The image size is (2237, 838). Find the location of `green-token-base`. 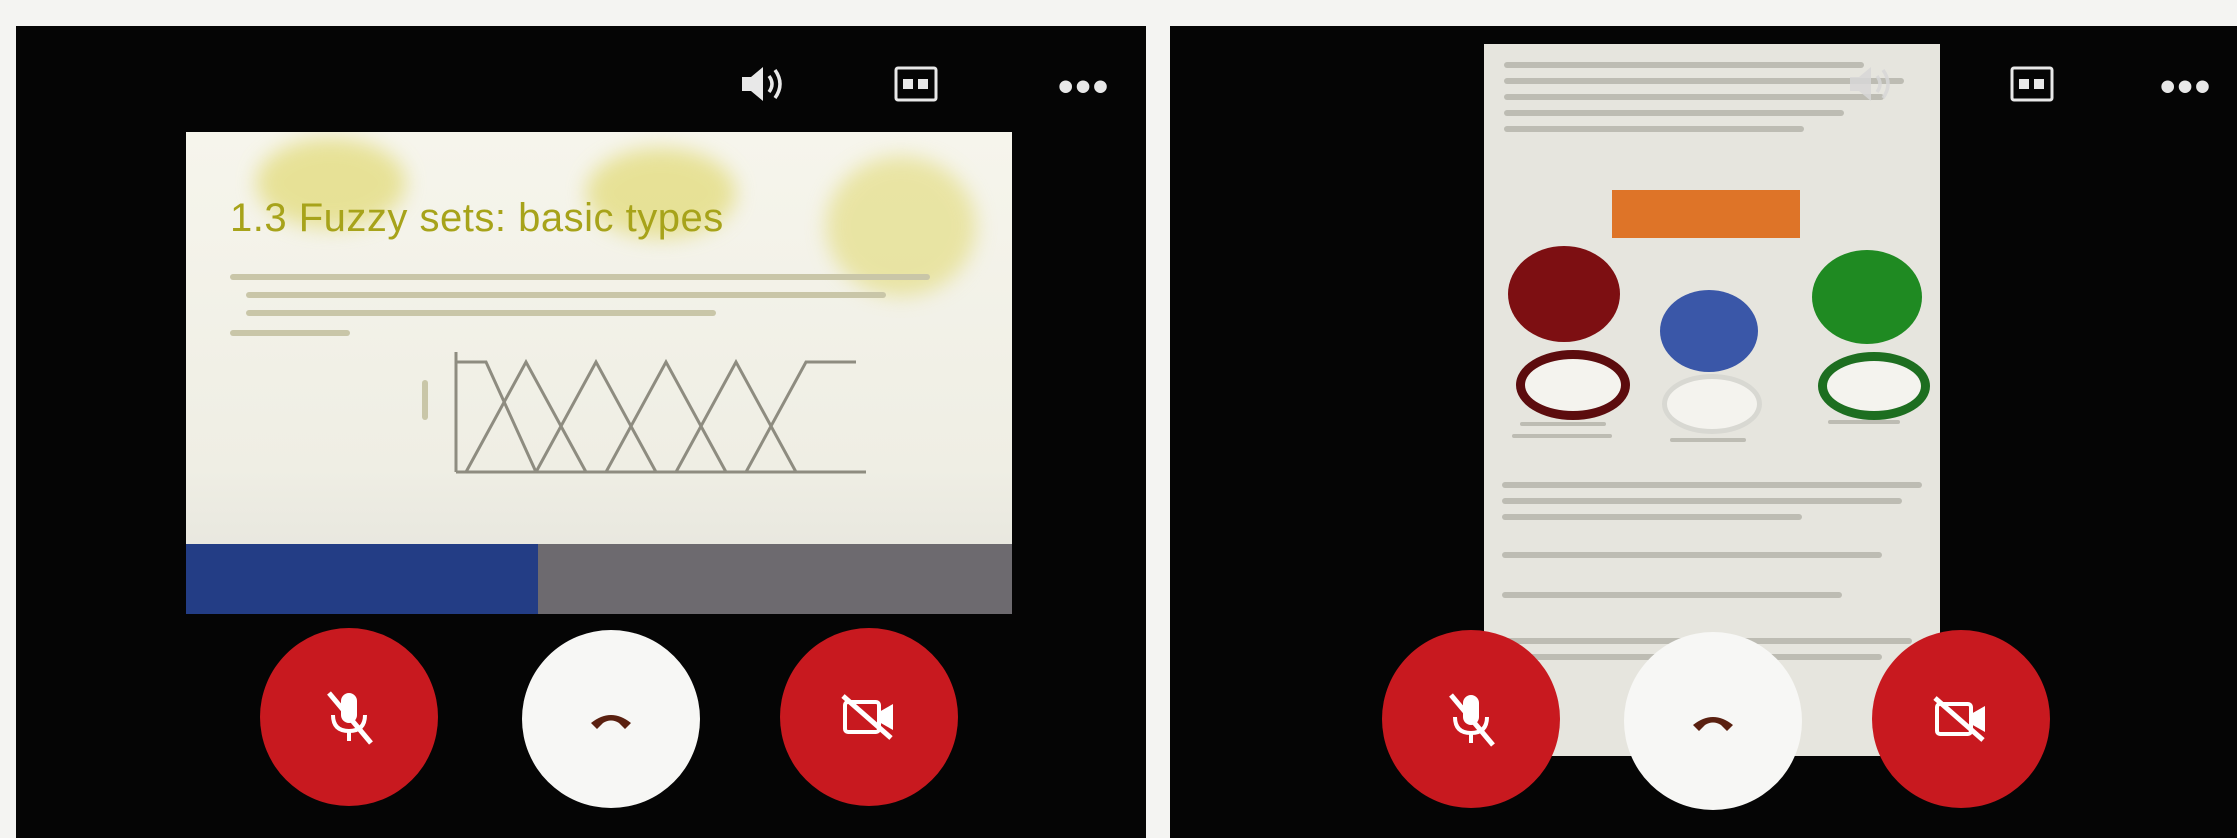

green-token-base is located at coordinates (1874, 386).